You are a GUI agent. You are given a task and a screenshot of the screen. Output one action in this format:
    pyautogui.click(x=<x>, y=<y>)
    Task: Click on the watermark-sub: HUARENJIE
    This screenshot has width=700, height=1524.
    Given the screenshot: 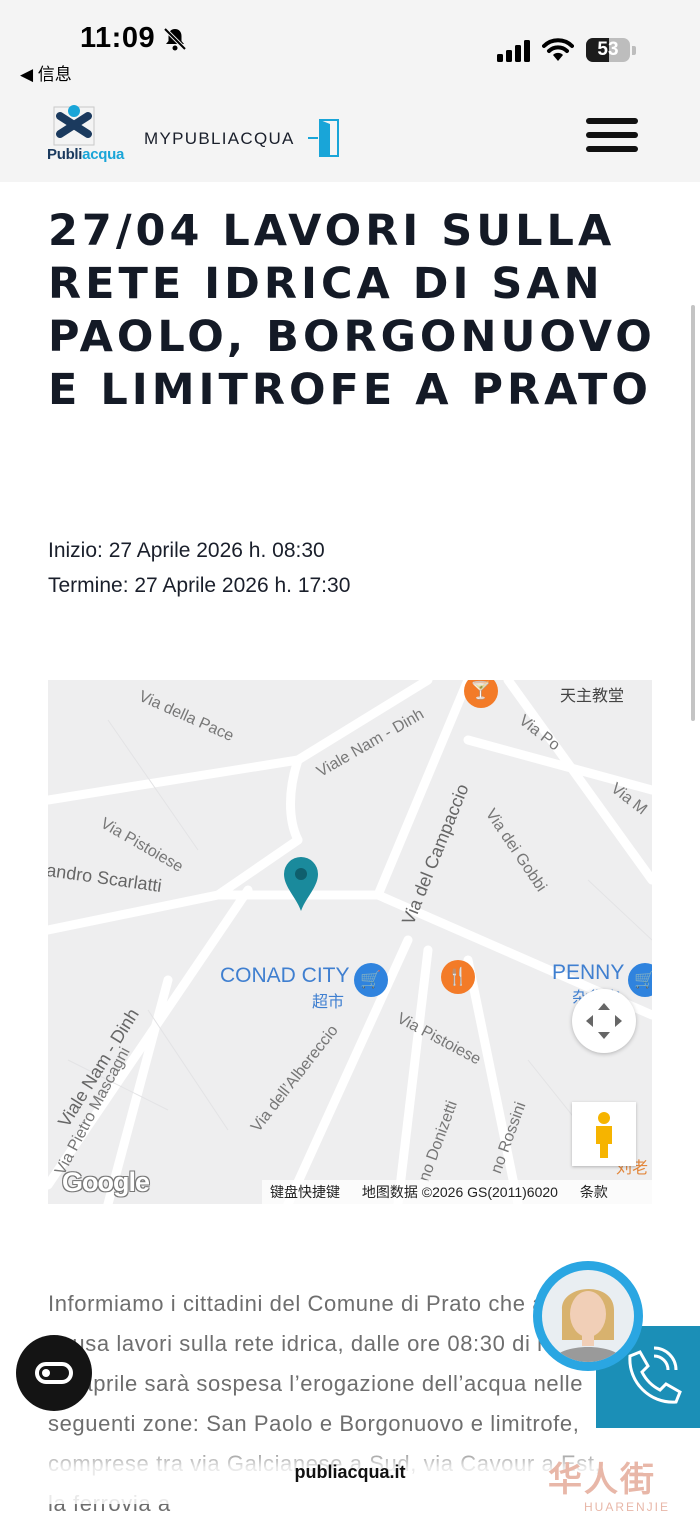 What is the action you would take?
    pyautogui.click(x=627, y=1507)
    